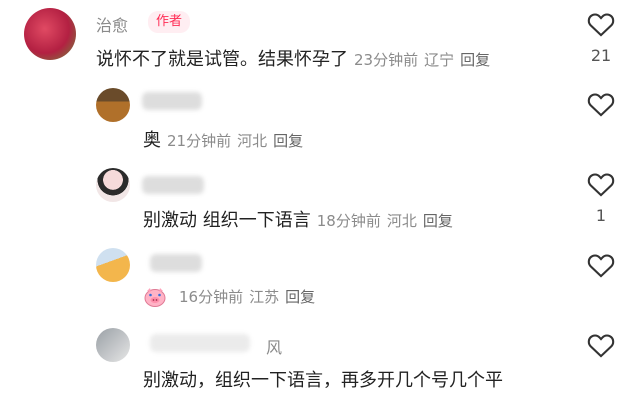 The image size is (640, 402). Describe the element at coordinates (439, 60) in the screenshot. I see `comment-location: 辽宁` at that location.